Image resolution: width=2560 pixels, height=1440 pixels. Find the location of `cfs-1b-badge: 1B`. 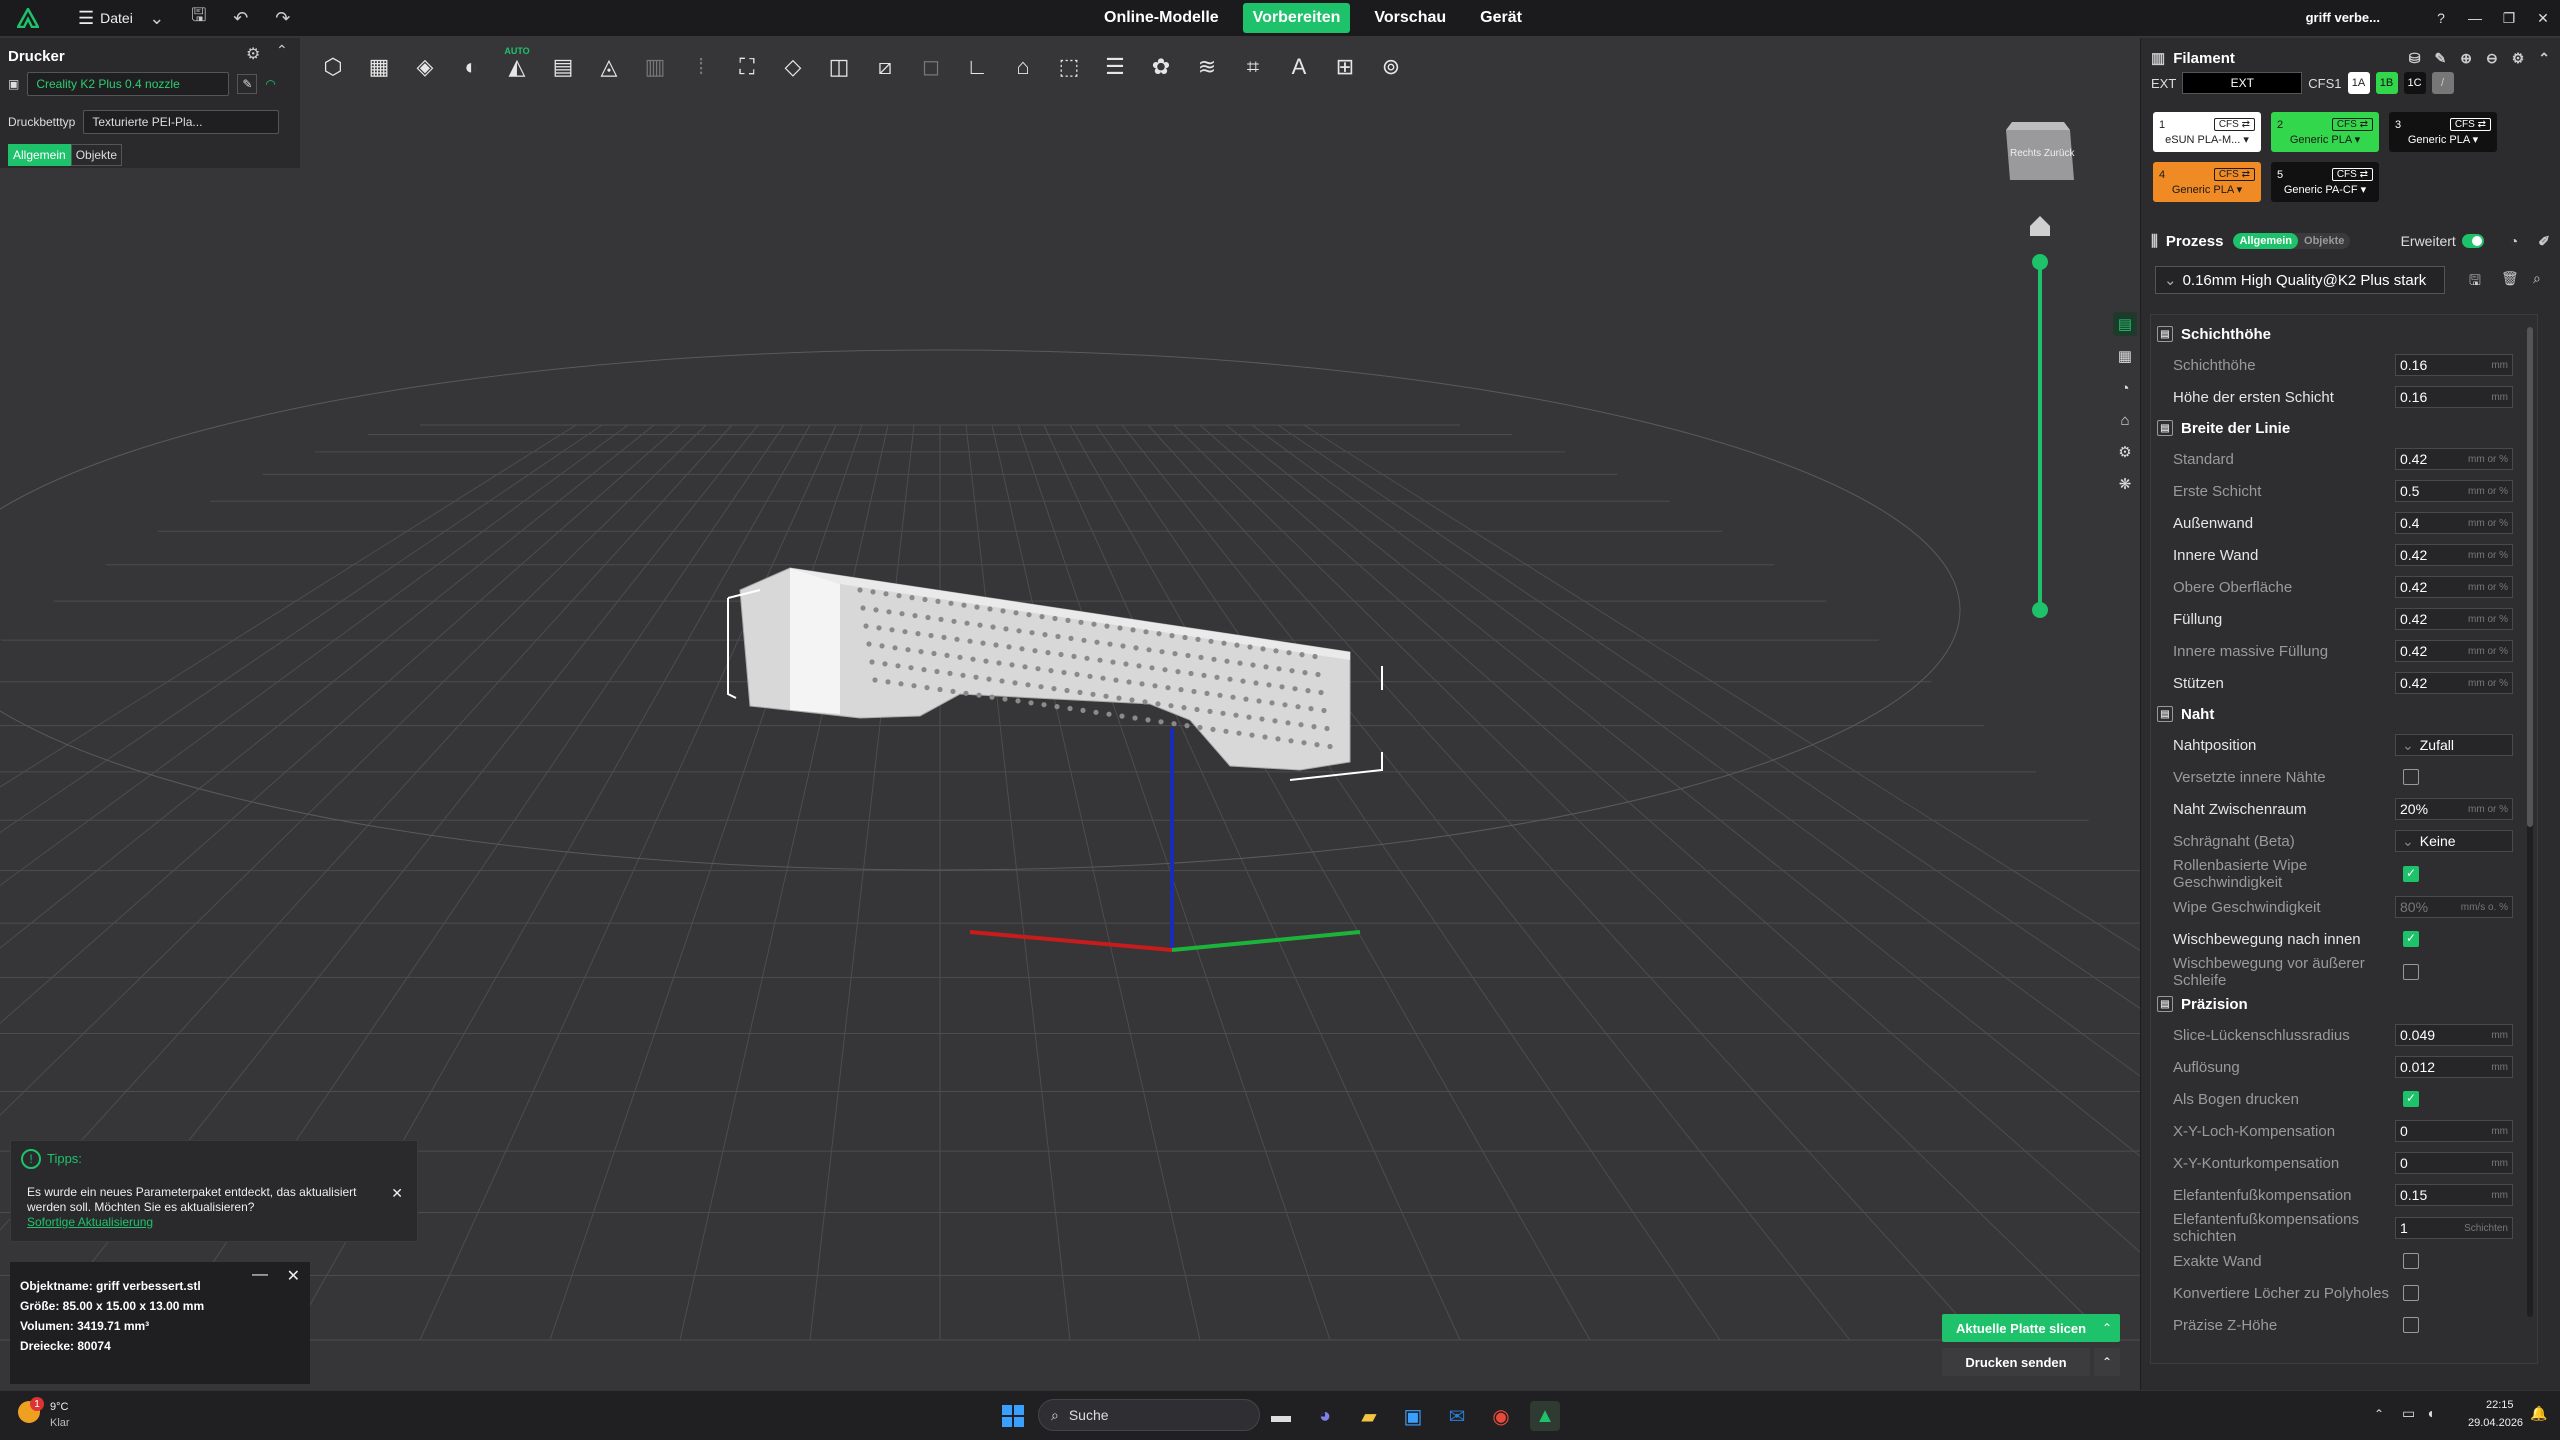

cfs-1b-badge: 1B is located at coordinates (2386, 83).